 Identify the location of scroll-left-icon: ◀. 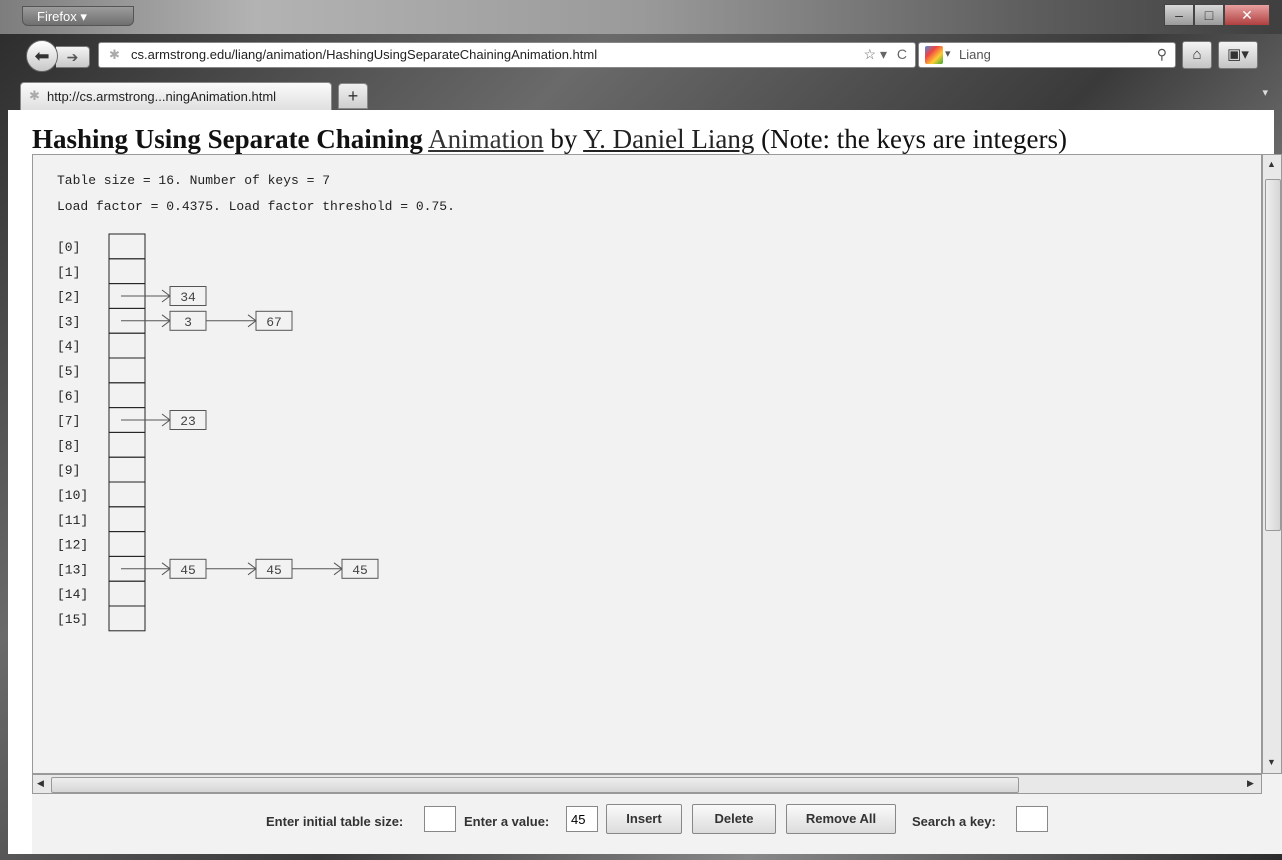
(40, 783).